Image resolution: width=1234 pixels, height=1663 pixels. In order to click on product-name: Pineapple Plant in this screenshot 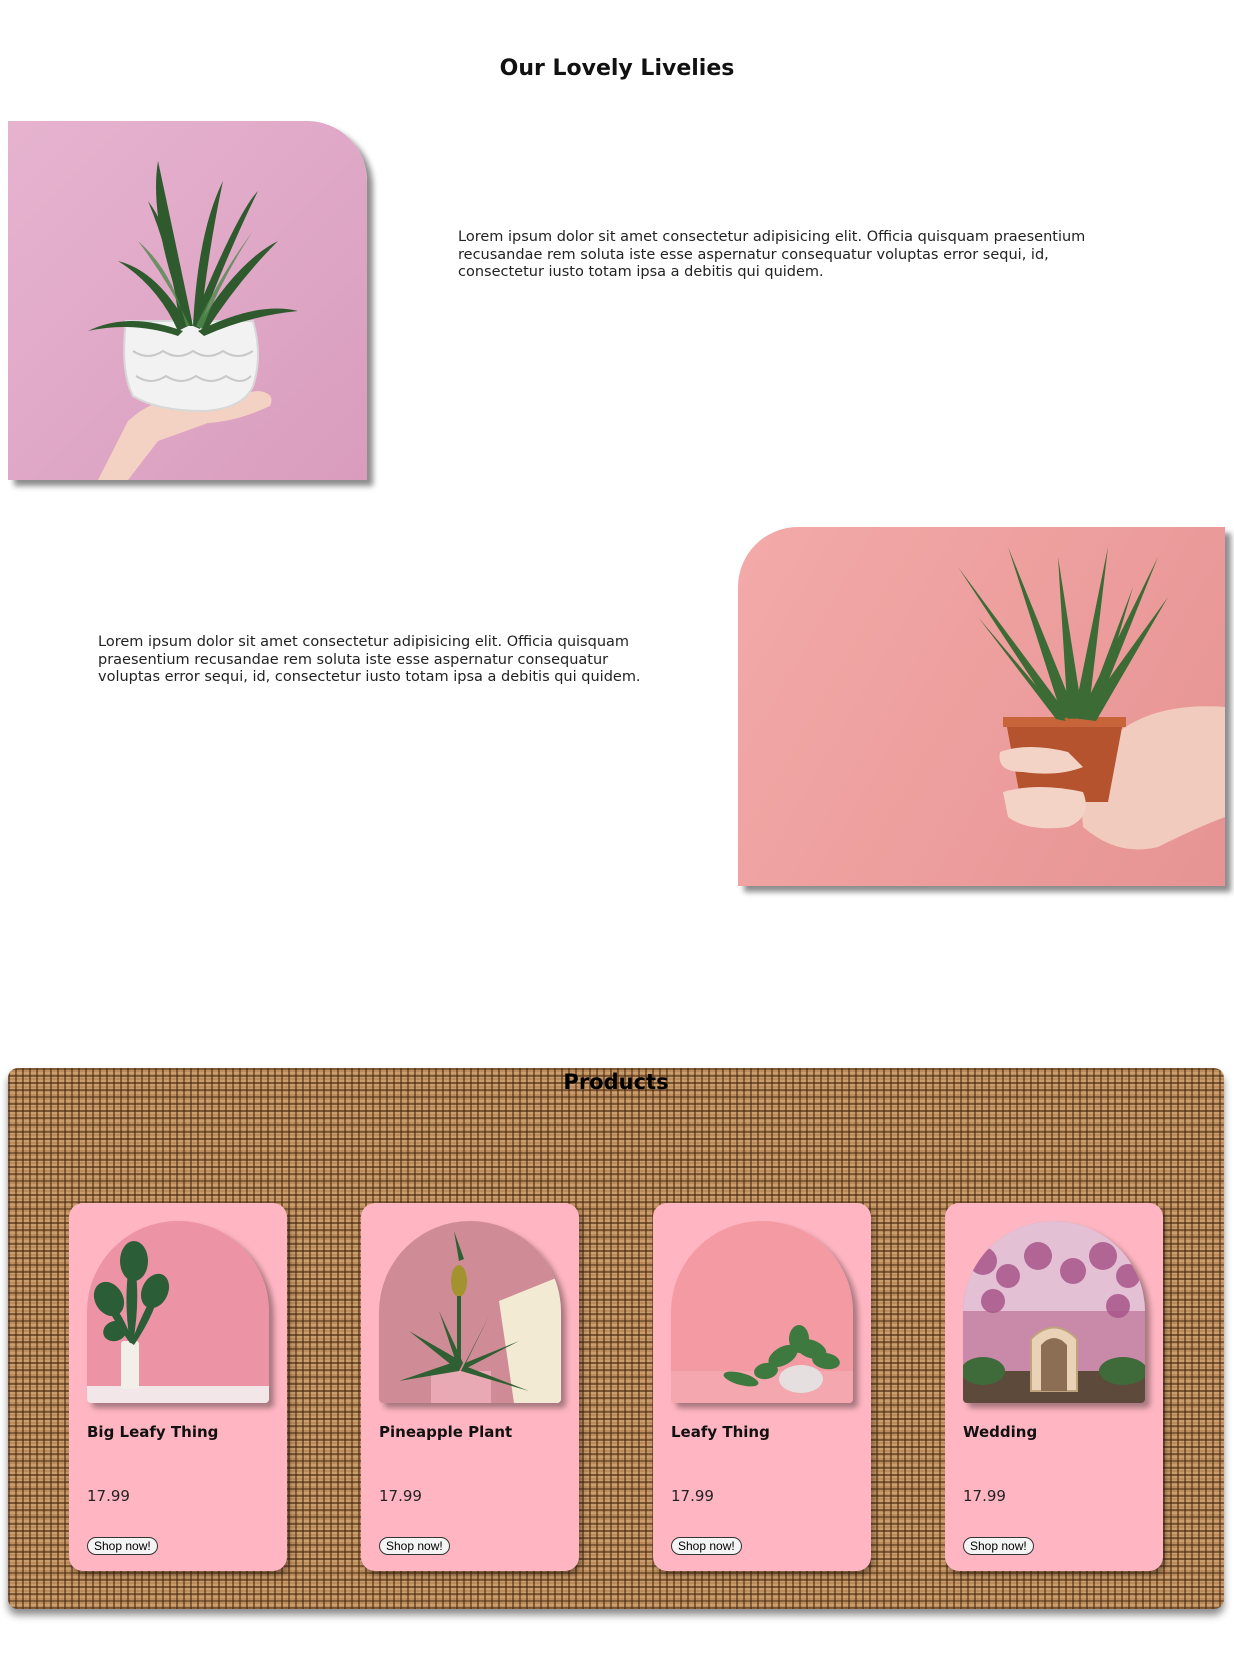, I will do `click(446, 1432)`.